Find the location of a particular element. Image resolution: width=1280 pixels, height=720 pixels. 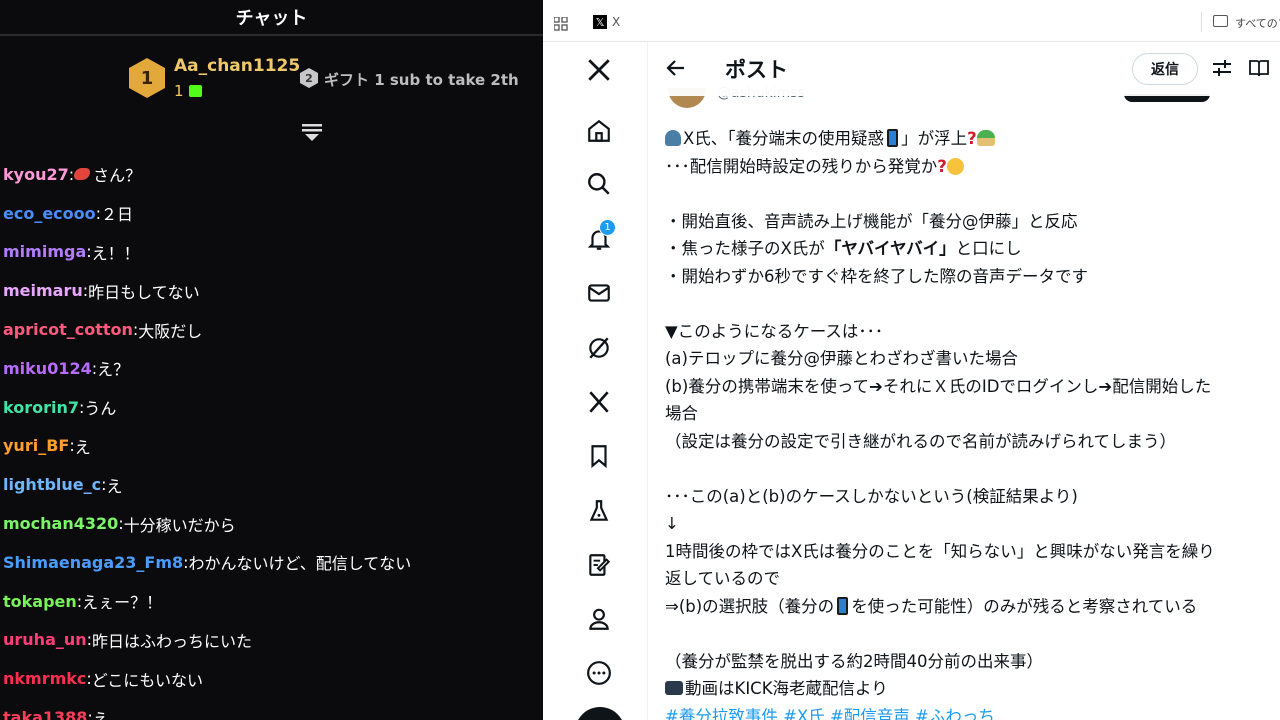

chat-message: taka1388: え is located at coordinates (271, 709).